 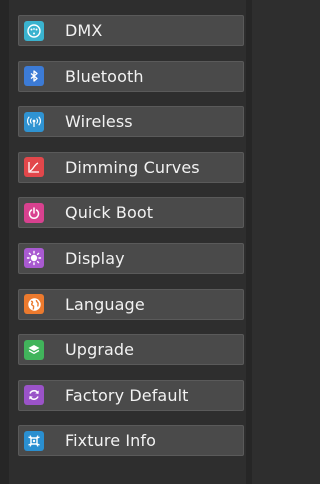 What do you see at coordinates (34, 76) in the screenshot?
I see `bluetooth-icon` at bounding box center [34, 76].